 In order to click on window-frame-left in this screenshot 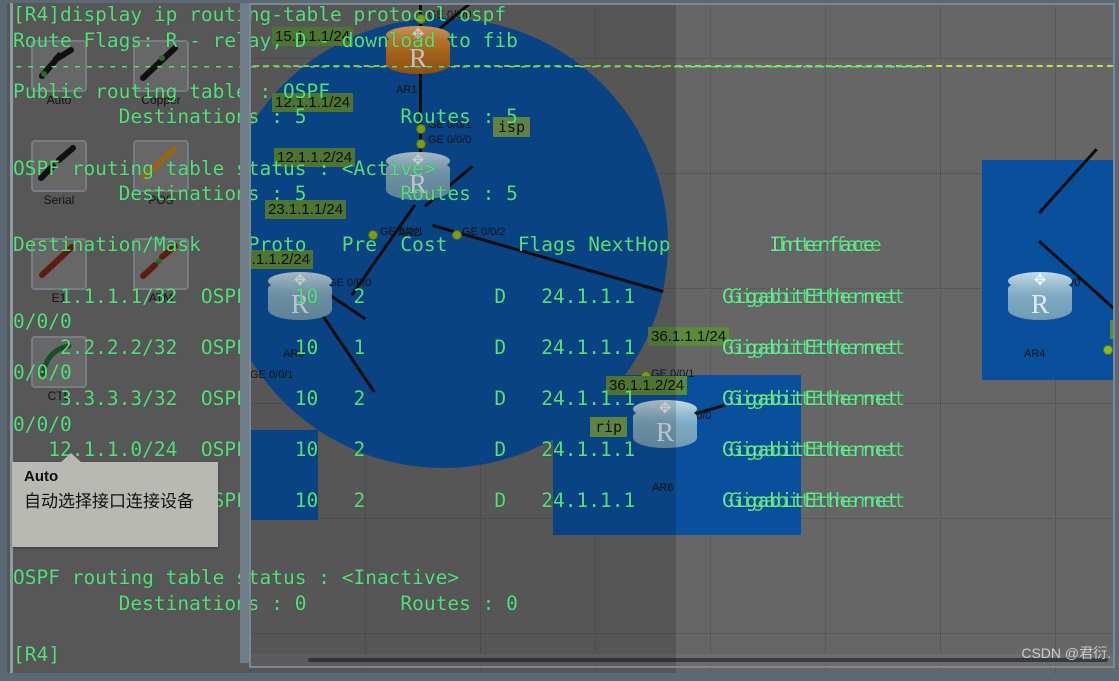, I will do `click(3, 340)`.